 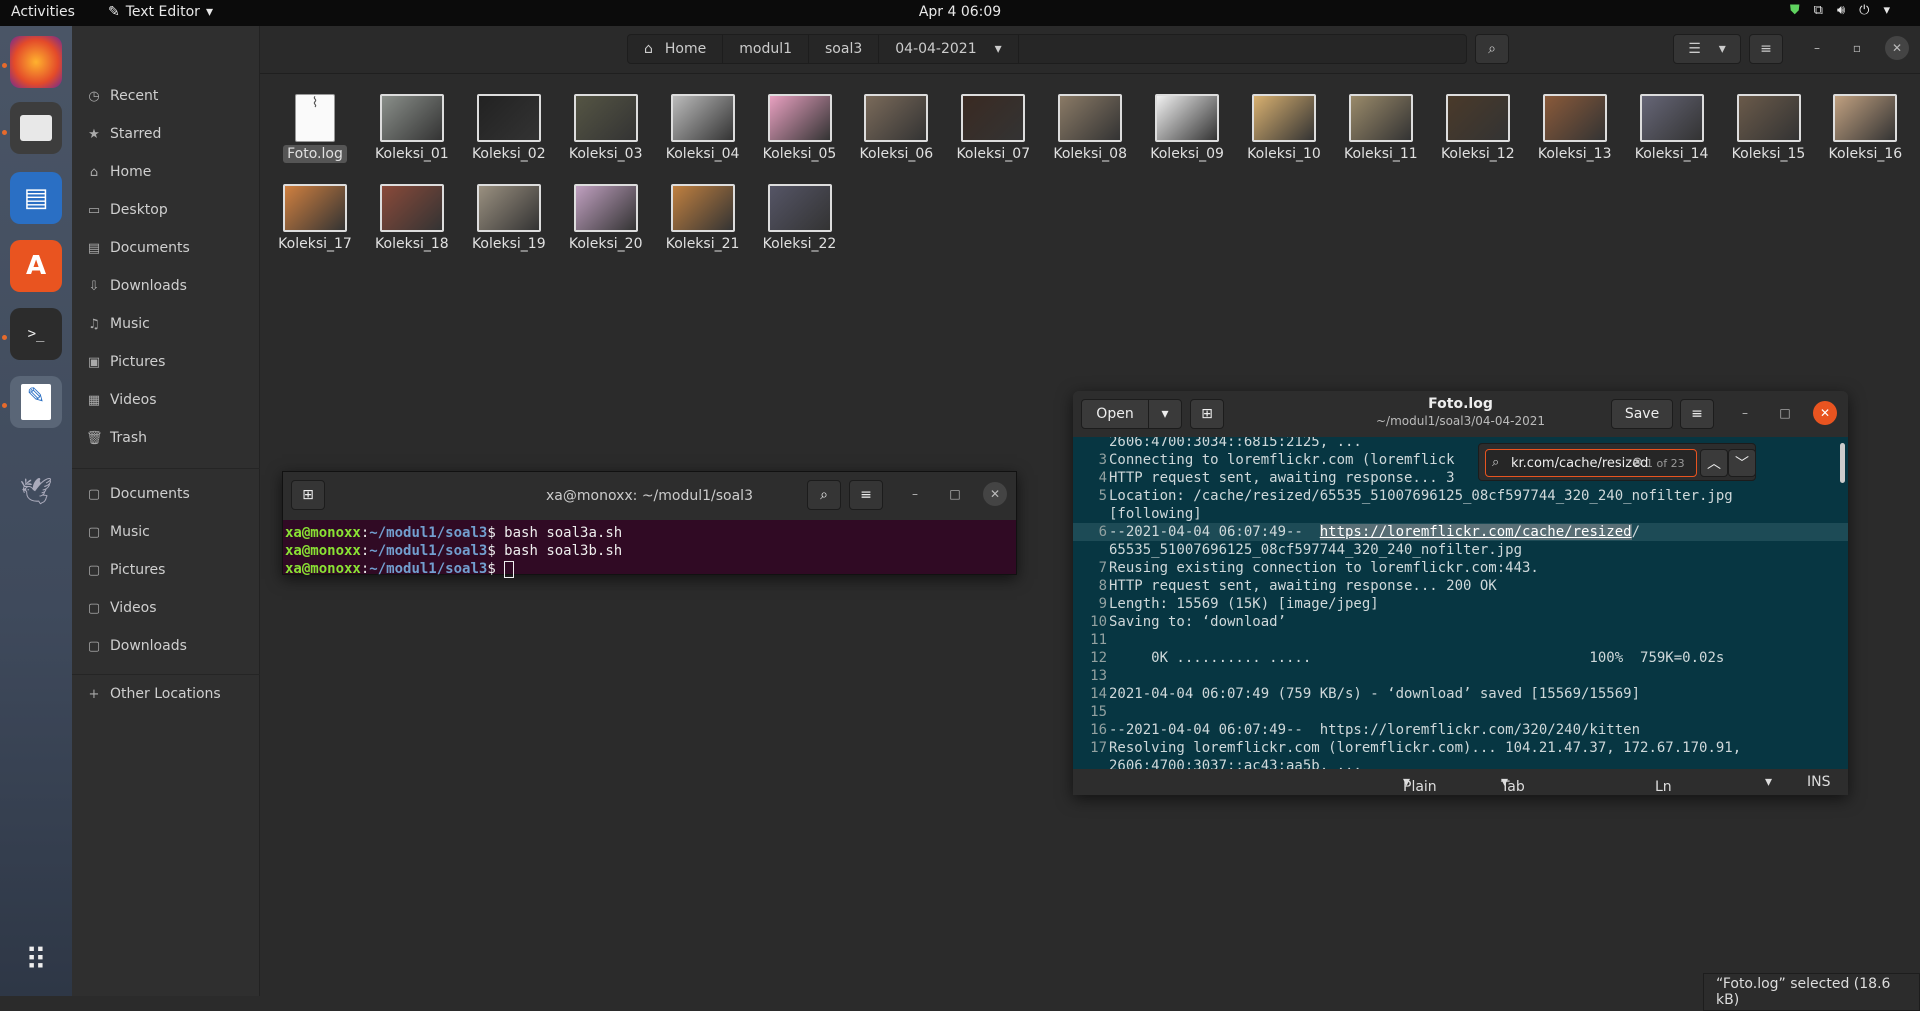 I want to click on file-foto-log: ⌇ Foto.log, so click(x=315, y=128).